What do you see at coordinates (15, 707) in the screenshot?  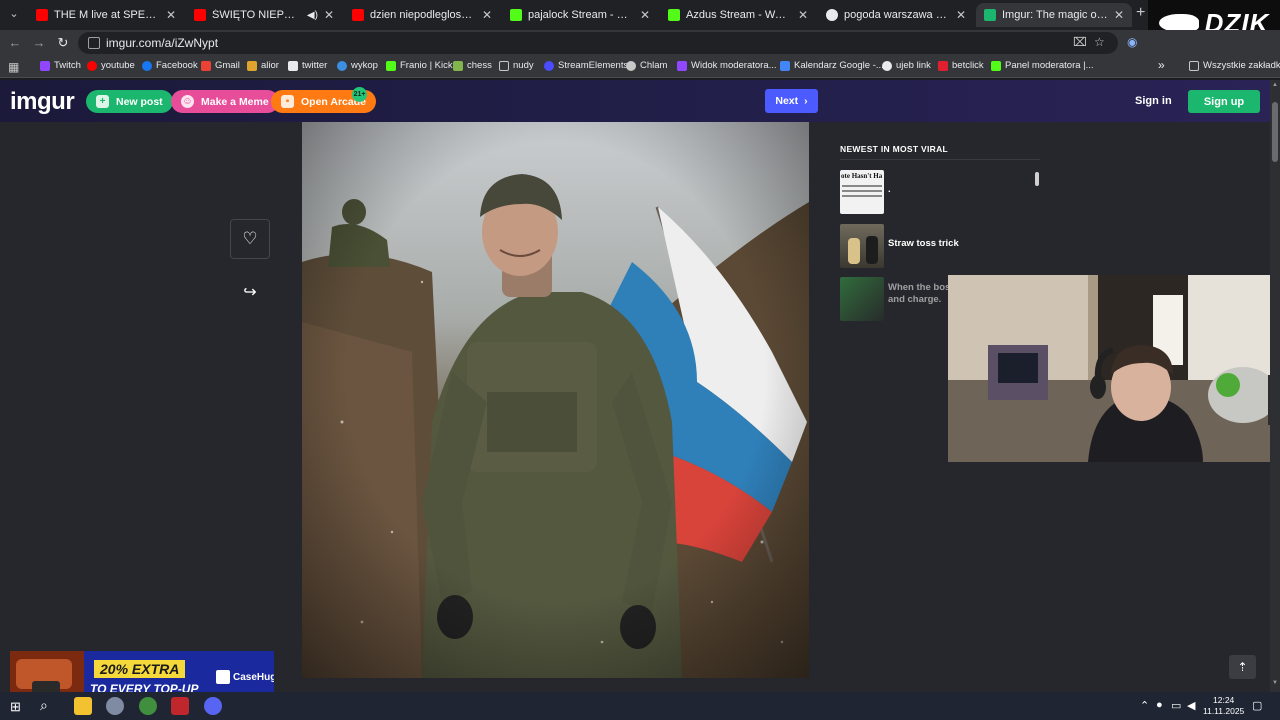 I see `windows-start-icon: ⊞` at bounding box center [15, 707].